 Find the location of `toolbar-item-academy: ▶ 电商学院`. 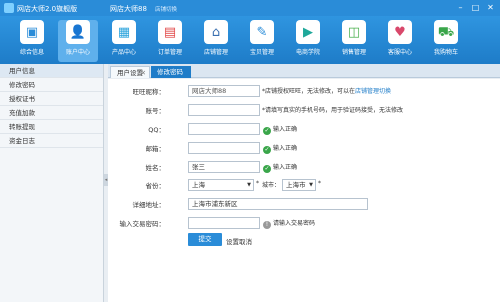

toolbar-item-academy: ▶ 电商学院 is located at coordinates (308, 41).